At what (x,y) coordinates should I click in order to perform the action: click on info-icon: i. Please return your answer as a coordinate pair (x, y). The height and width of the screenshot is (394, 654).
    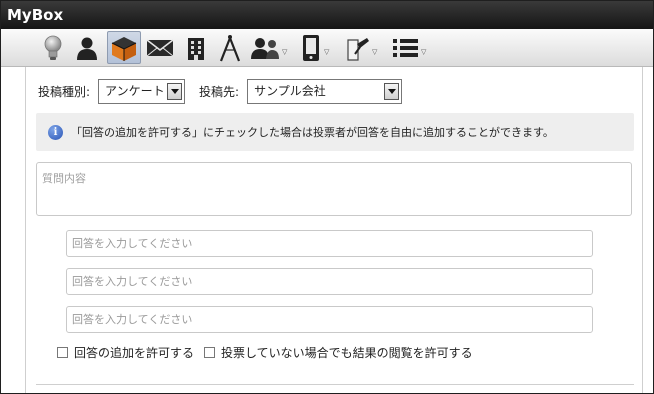
    Looking at the image, I should click on (55, 132).